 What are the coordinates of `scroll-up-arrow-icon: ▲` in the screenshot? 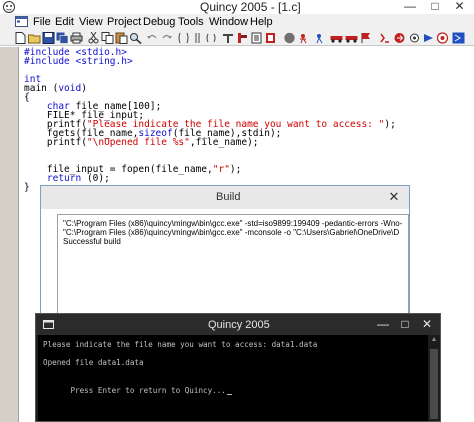 It's located at (434, 339).